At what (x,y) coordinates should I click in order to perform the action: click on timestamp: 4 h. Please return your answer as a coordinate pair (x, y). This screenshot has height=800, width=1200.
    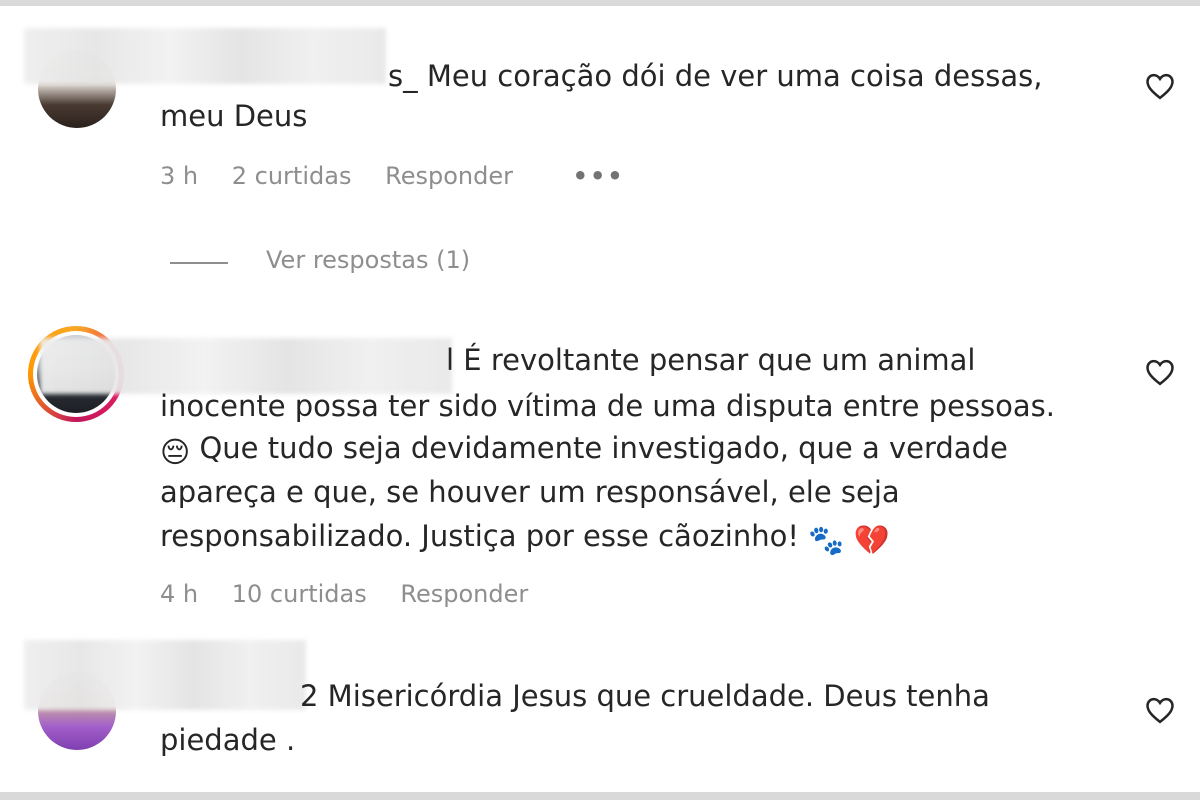
    Looking at the image, I should click on (179, 594).